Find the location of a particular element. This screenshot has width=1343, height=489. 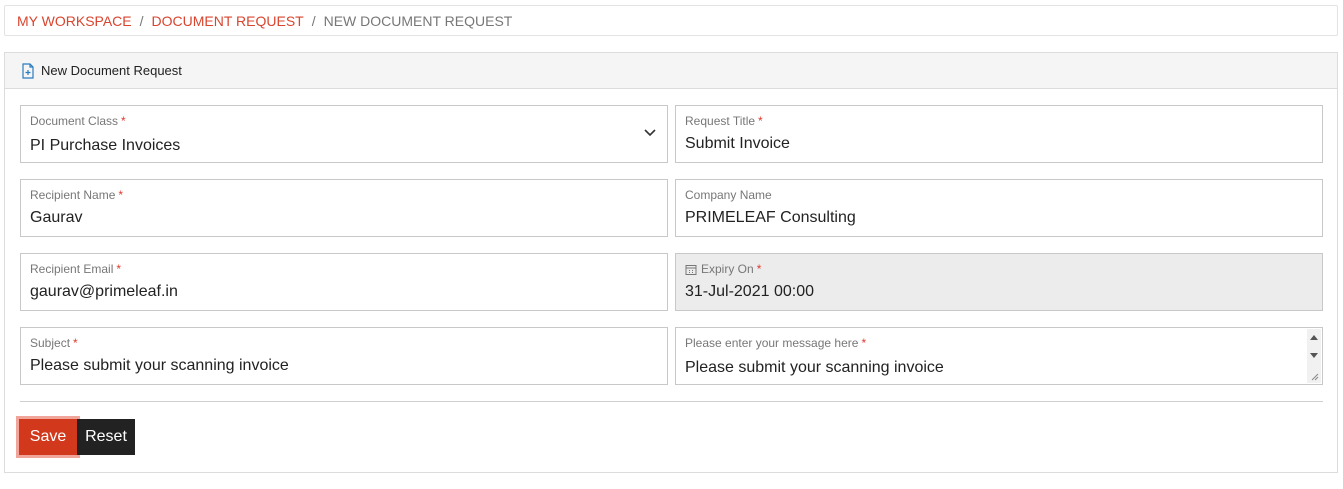

subject-input is located at coordinates (344, 366).